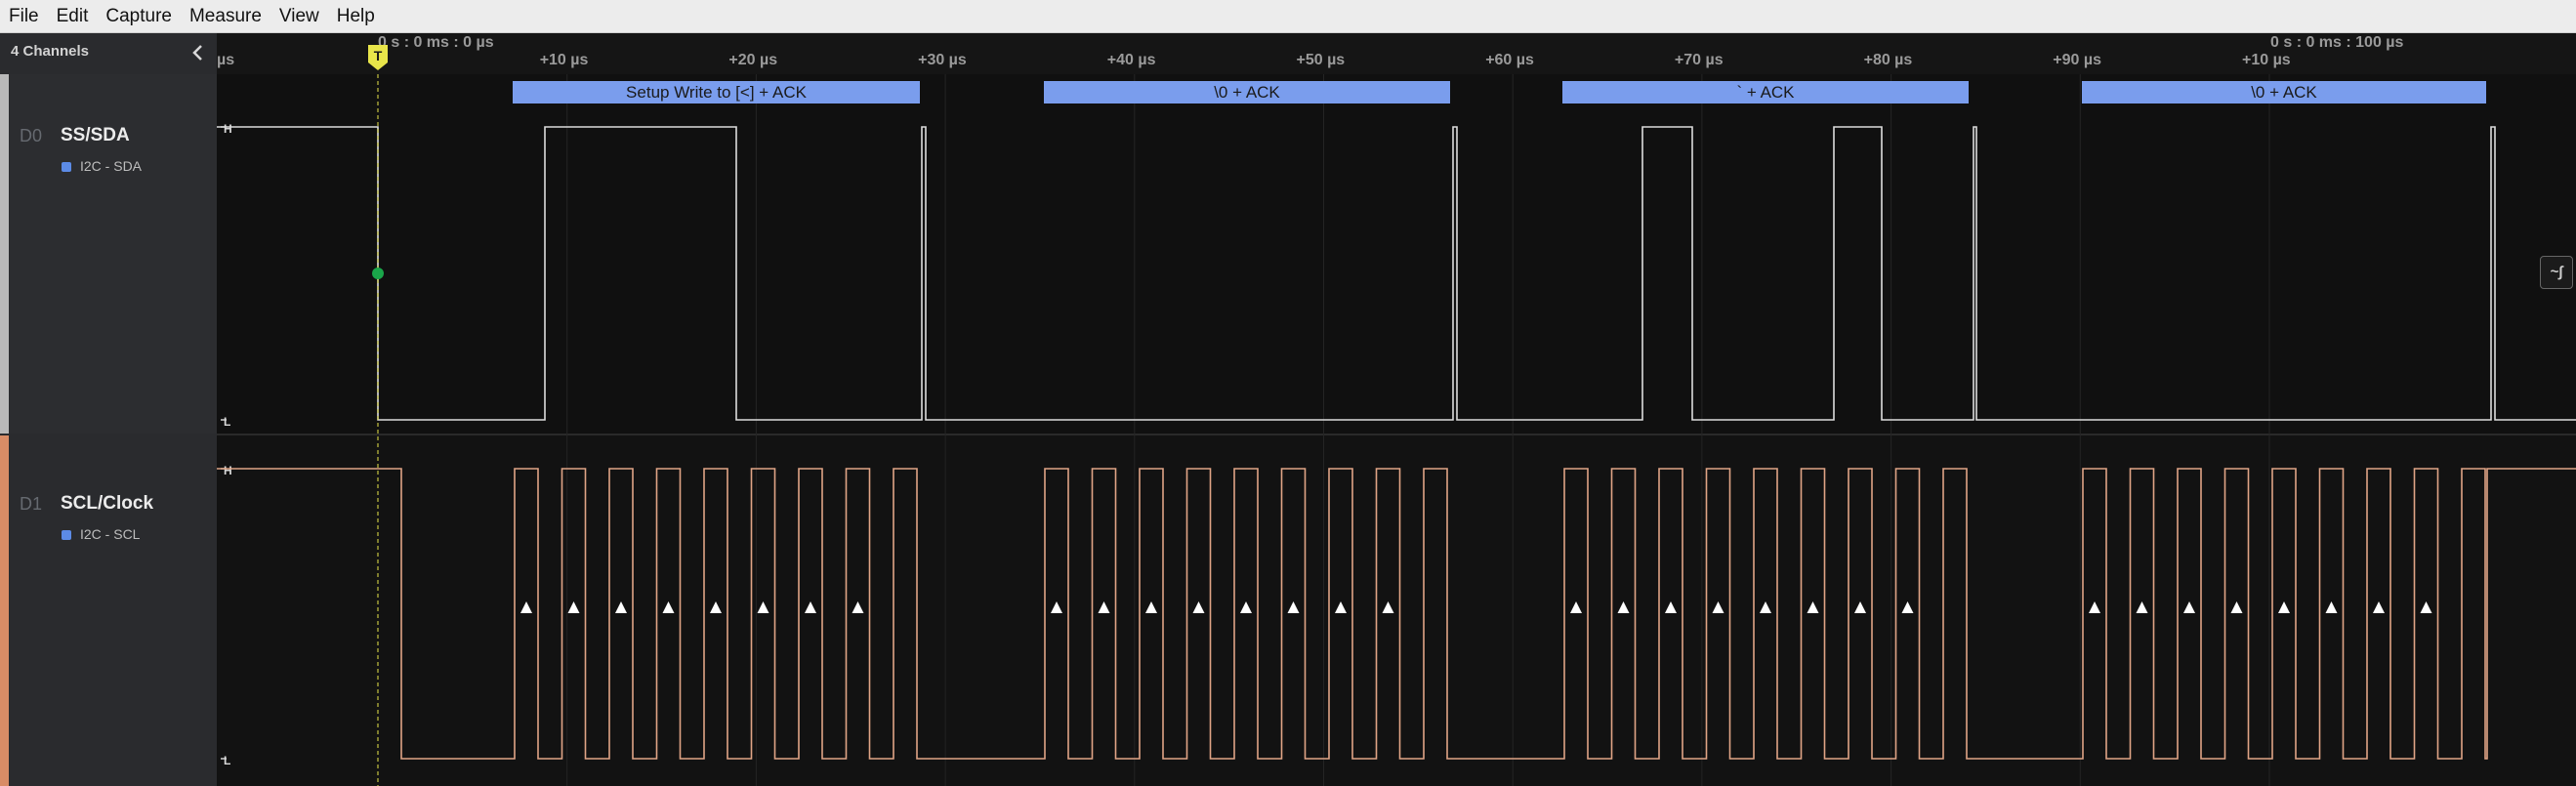 The width and height of the screenshot is (2576, 786). What do you see at coordinates (108, 254) in the screenshot?
I see `channel-d0: D0 SS/SDA I2C - SDA` at bounding box center [108, 254].